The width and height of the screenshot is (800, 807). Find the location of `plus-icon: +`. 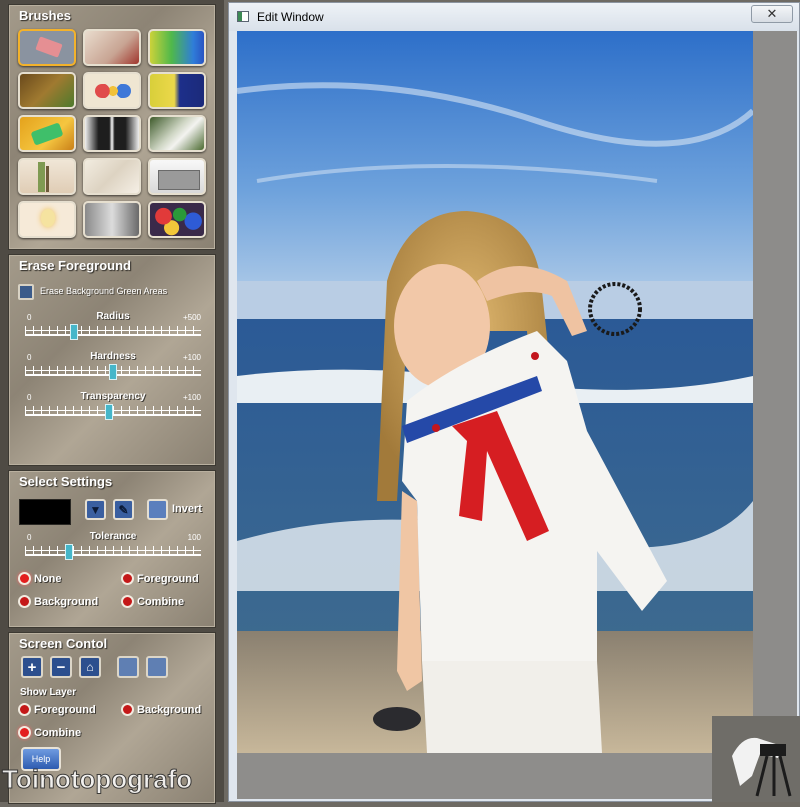

plus-icon: + is located at coordinates (32, 667).